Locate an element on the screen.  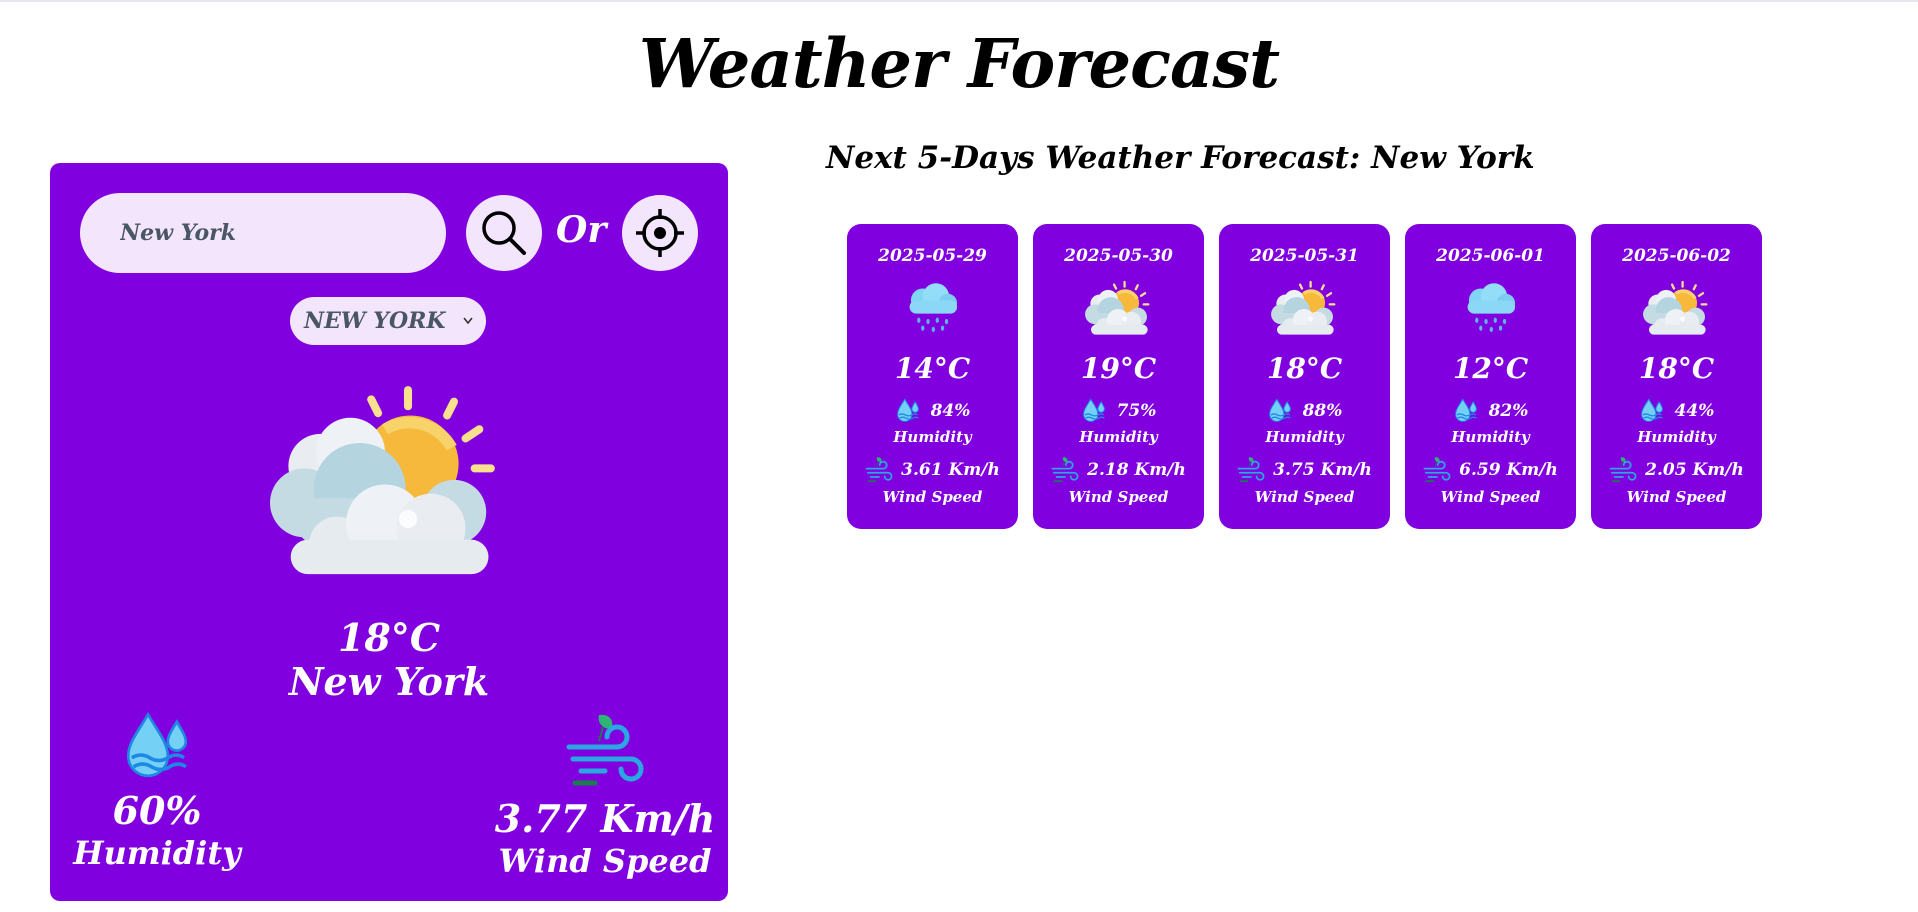
or-label: Or is located at coordinates (581, 230).